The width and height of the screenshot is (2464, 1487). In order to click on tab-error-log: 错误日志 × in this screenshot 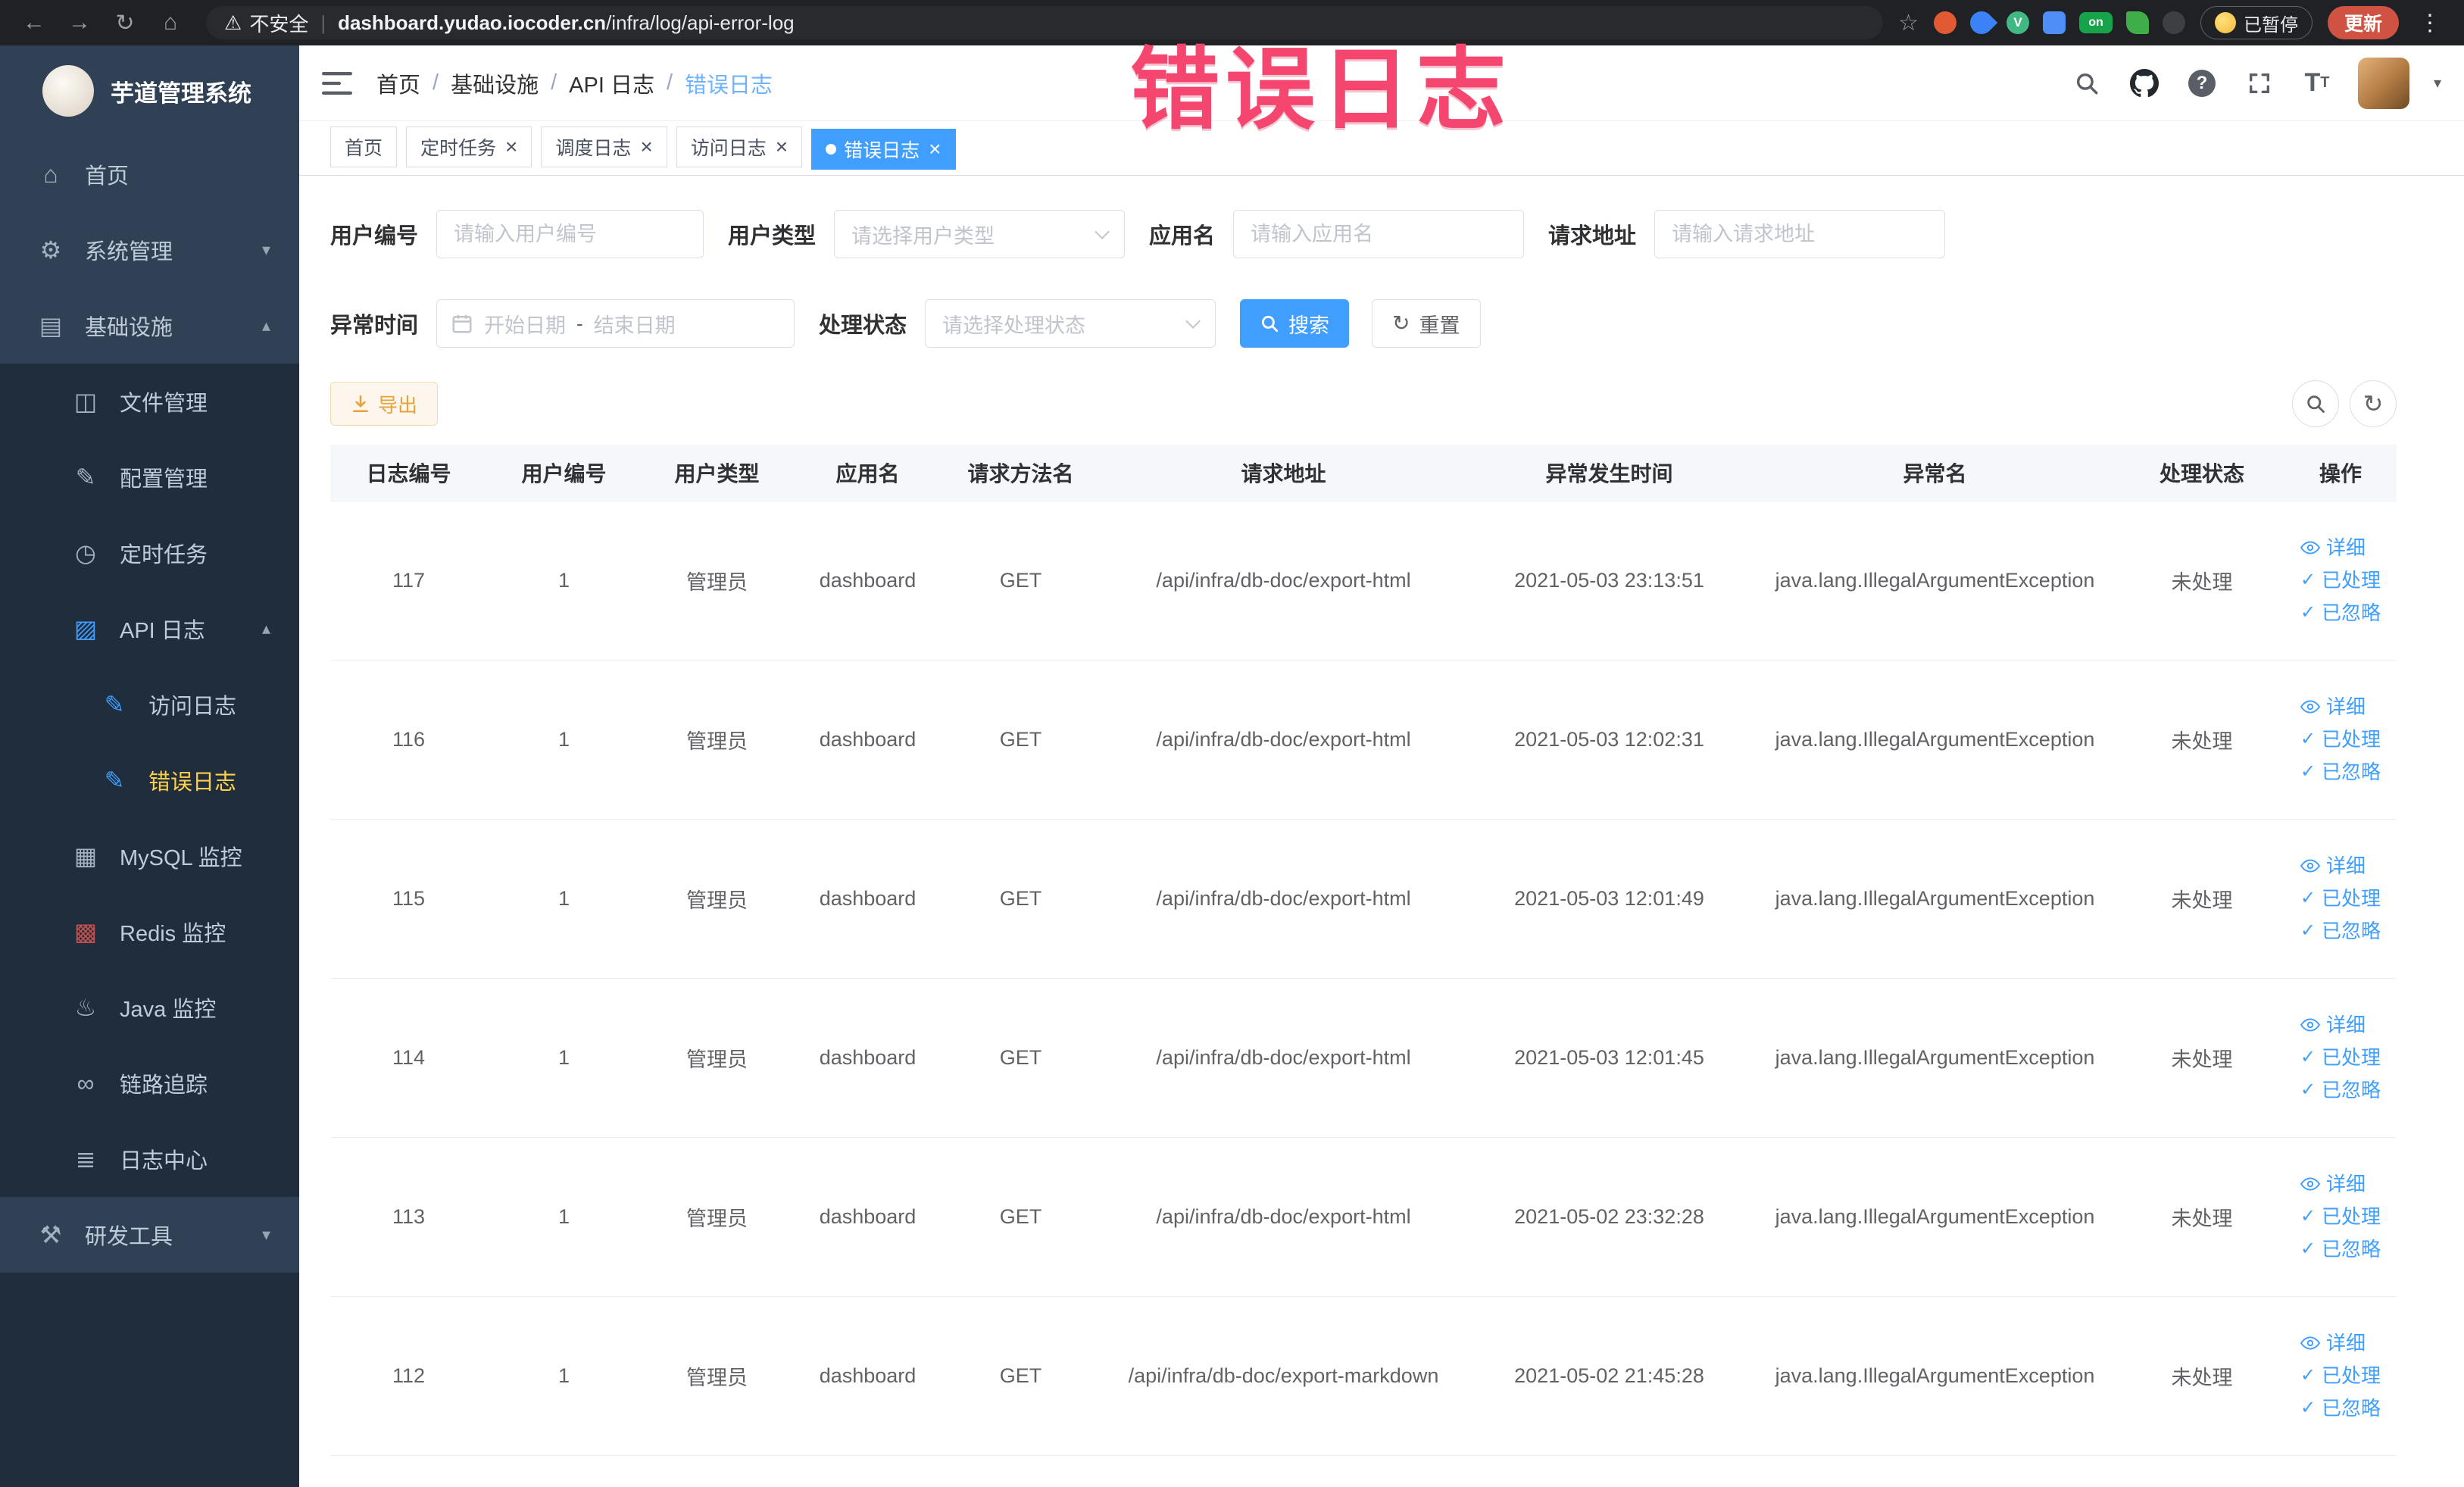, I will do `click(883, 149)`.